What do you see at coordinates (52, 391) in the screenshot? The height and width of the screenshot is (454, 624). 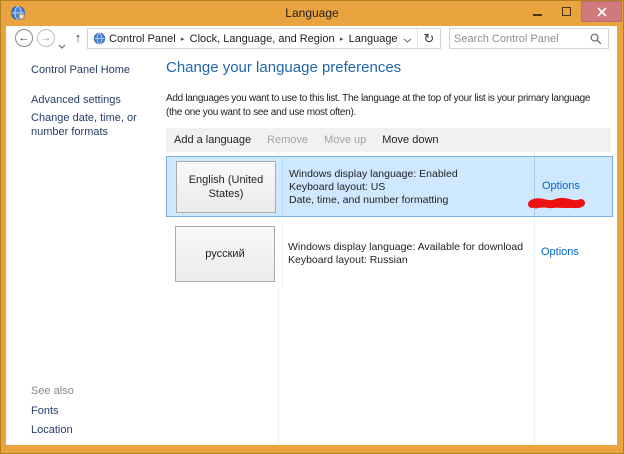 I see `see-also-header: See also` at bounding box center [52, 391].